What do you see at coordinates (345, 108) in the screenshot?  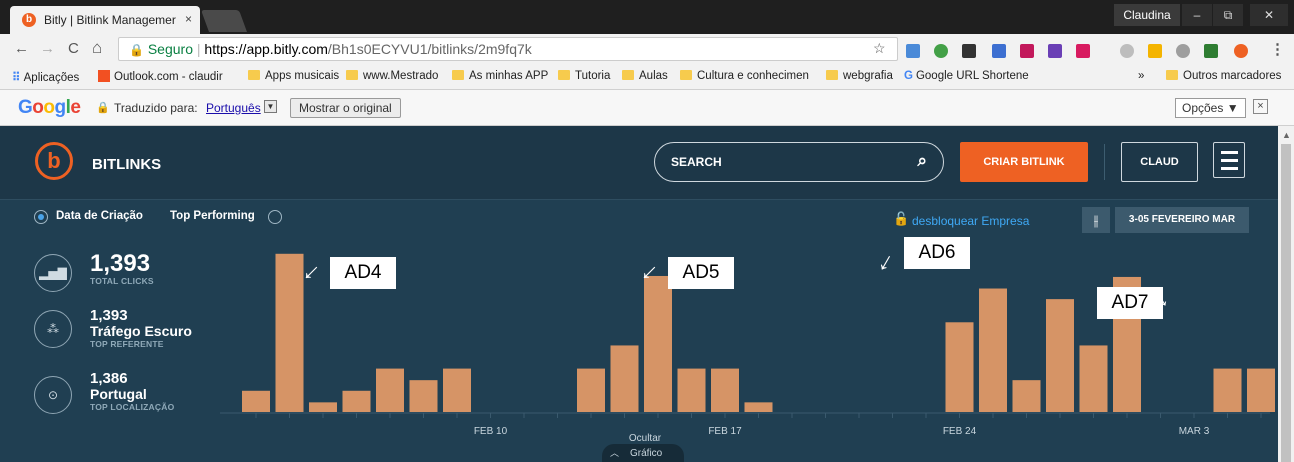 I see `show-original-button: Mostrar o original` at bounding box center [345, 108].